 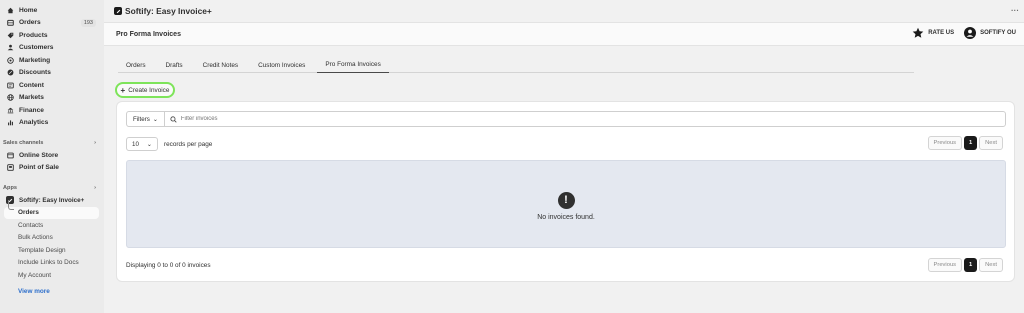 What do you see at coordinates (88, 22) in the screenshot?
I see `orders-count-badge: 193` at bounding box center [88, 22].